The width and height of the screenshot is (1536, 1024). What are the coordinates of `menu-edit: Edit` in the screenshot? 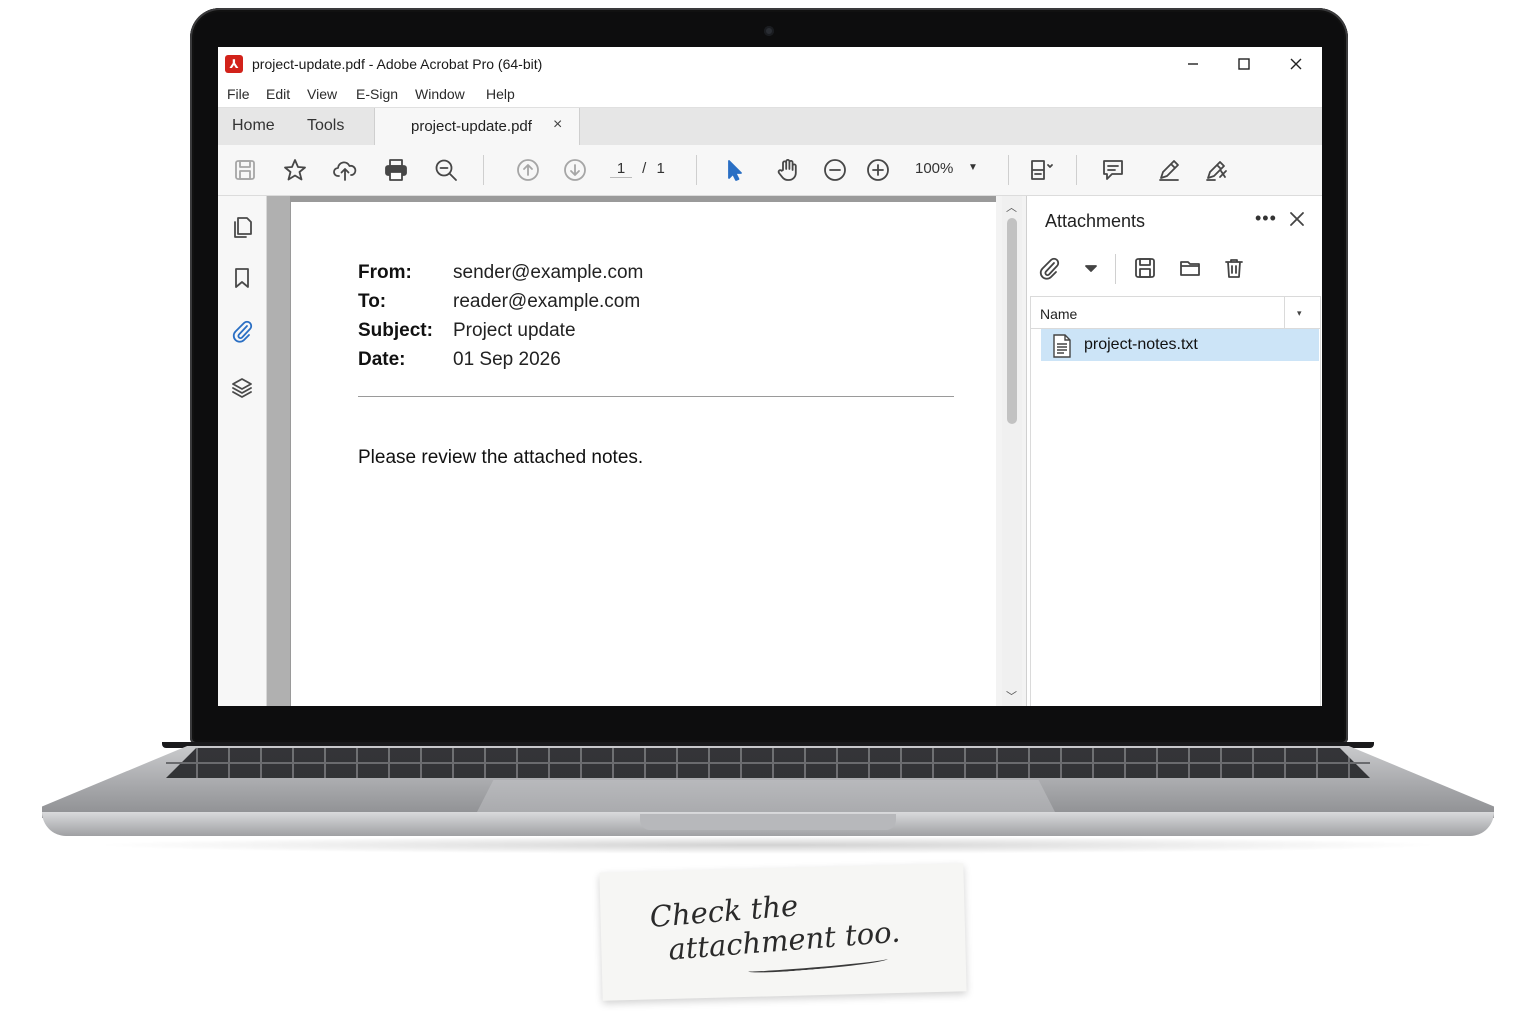 It's located at (278, 94).